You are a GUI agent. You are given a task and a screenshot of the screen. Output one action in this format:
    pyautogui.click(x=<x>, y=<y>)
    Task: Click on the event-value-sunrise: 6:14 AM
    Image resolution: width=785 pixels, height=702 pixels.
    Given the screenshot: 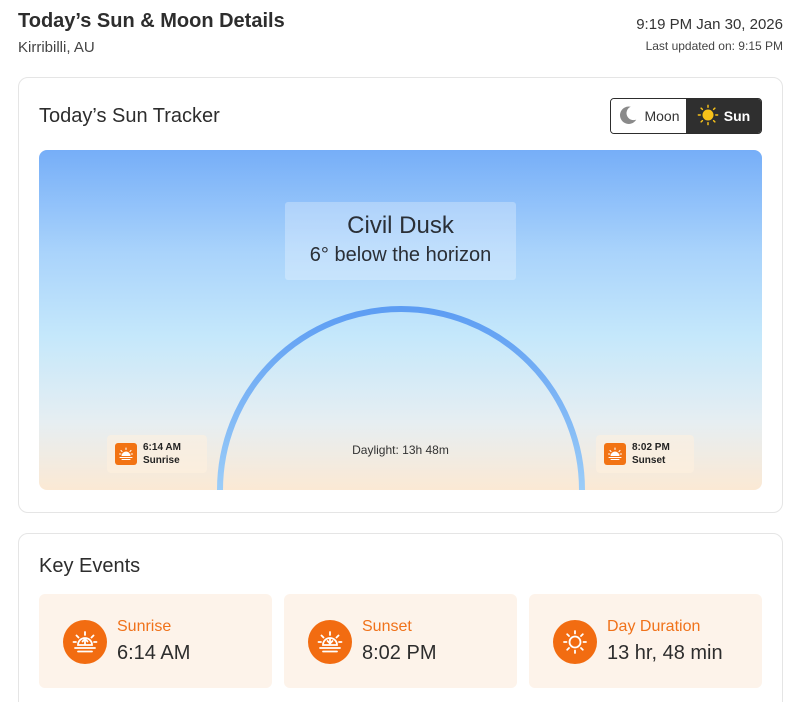 What is the action you would take?
    pyautogui.click(x=154, y=653)
    